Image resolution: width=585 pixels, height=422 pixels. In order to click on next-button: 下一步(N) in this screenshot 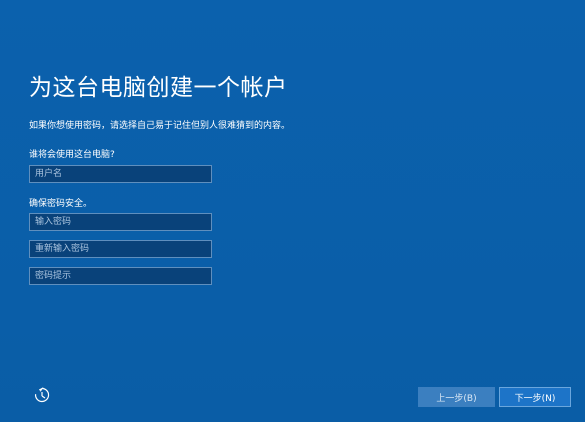, I will do `click(535, 397)`.